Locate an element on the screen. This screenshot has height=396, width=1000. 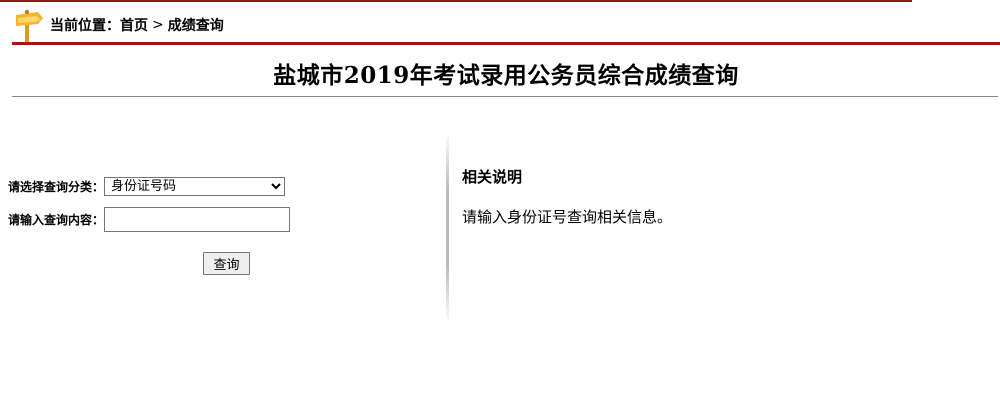
top-rule is located at coordinates (456, 1).